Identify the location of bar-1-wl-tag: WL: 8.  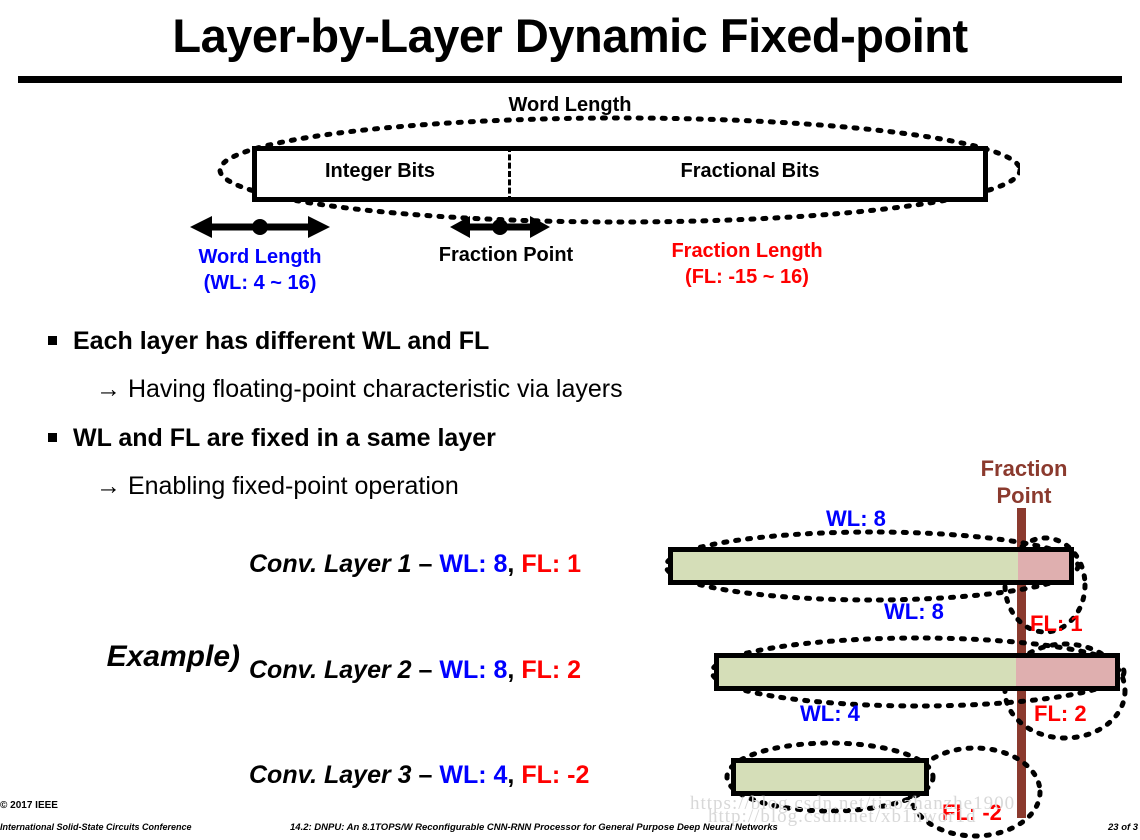
(856, 518).